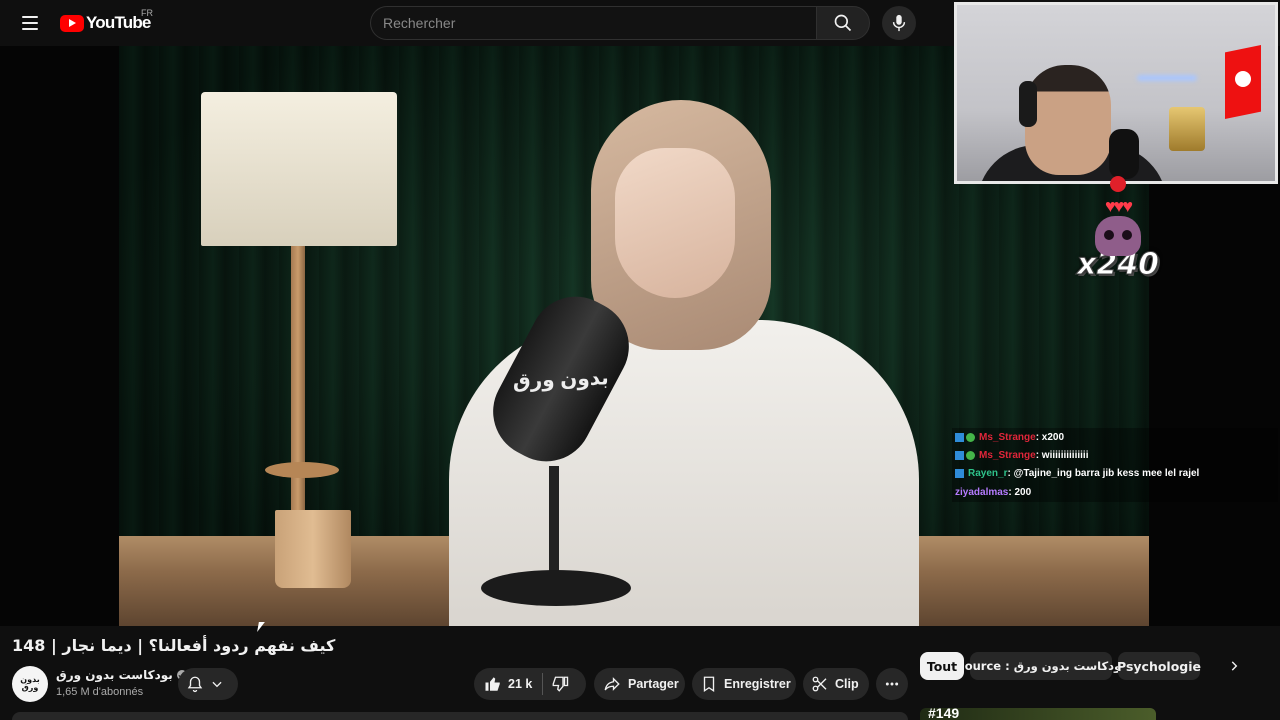  I want to click on more-actions-button, so click(892, 684).